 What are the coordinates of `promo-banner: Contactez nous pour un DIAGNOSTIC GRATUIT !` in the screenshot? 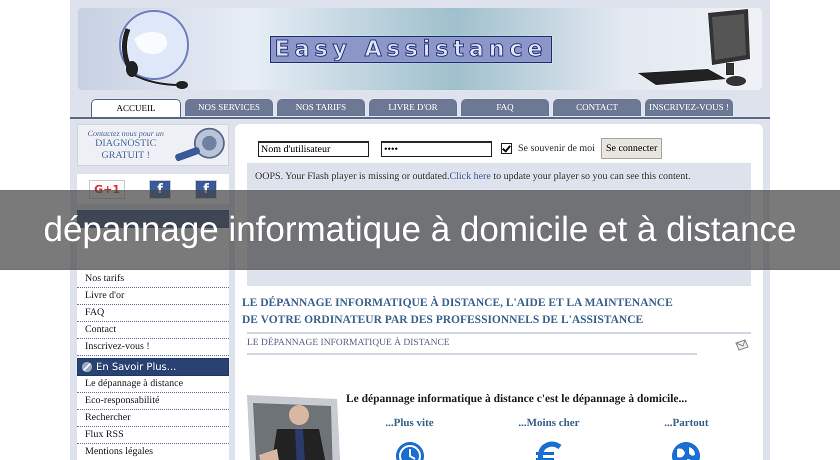 It's located at (153, 145).